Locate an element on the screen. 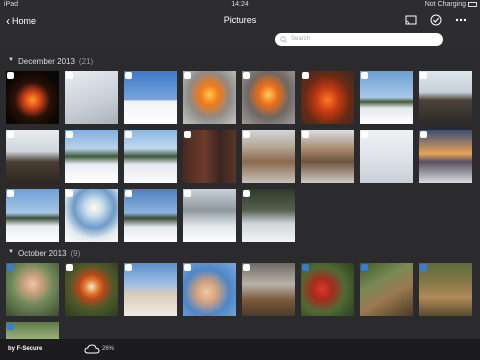 This screenshot has height=360, width=480. navigation-bar: ‹ Home Pictures is located at coordinates (240, 20).